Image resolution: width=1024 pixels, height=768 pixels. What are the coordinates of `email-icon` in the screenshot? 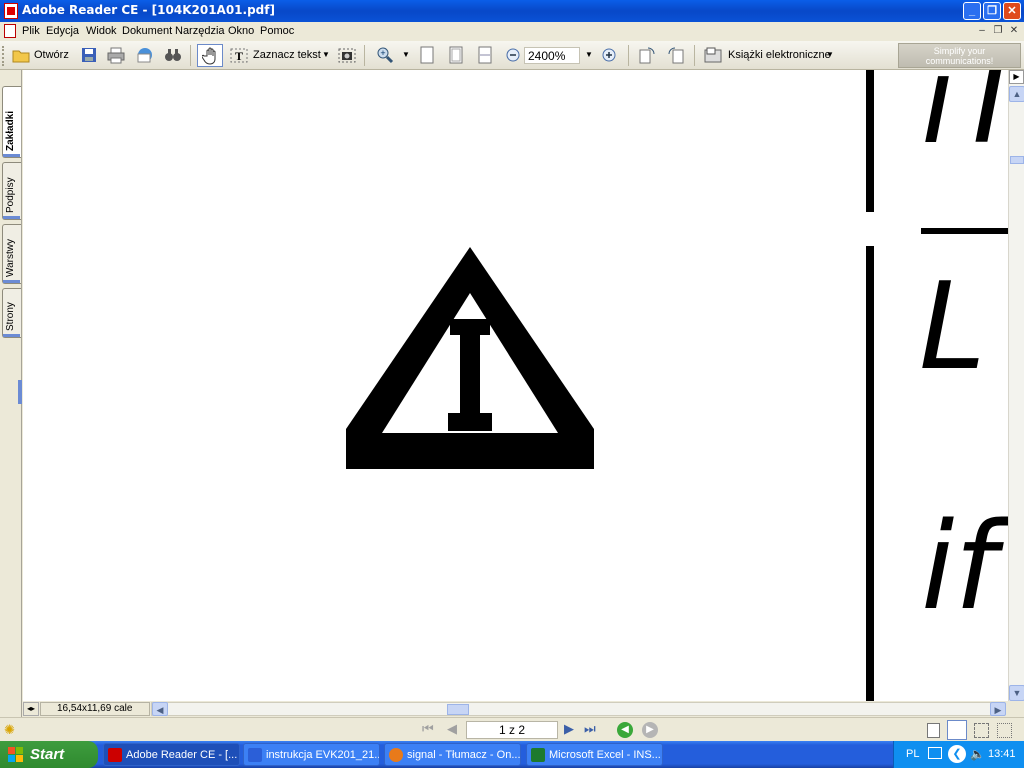 It's located at (145, 55).